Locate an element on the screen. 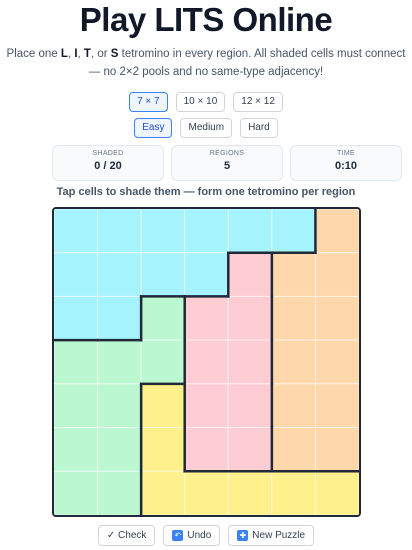 This screenshot has width=412, height=550. size-12x12-button: 12 × 12 is located at coordinates (258, 102).